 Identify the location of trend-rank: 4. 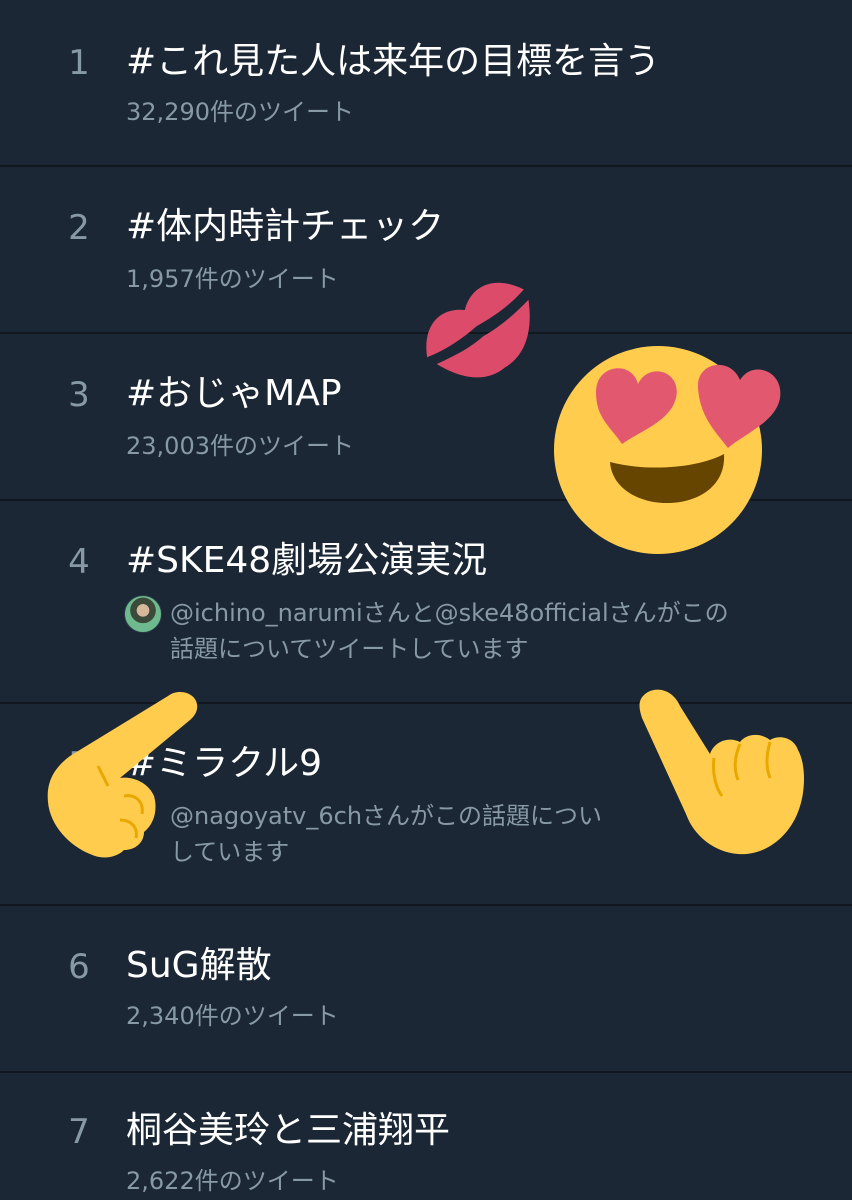
(79, 562).